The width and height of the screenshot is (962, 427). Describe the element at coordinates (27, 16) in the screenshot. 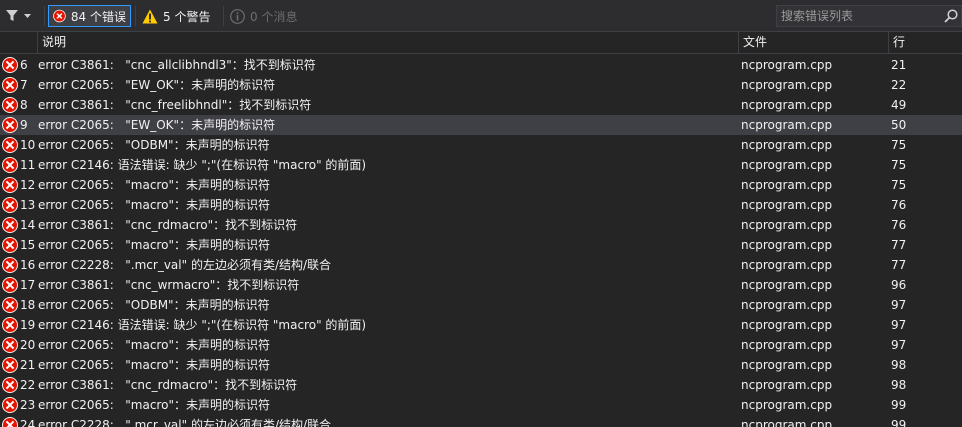

I see `chevron-down-icon` at that location.